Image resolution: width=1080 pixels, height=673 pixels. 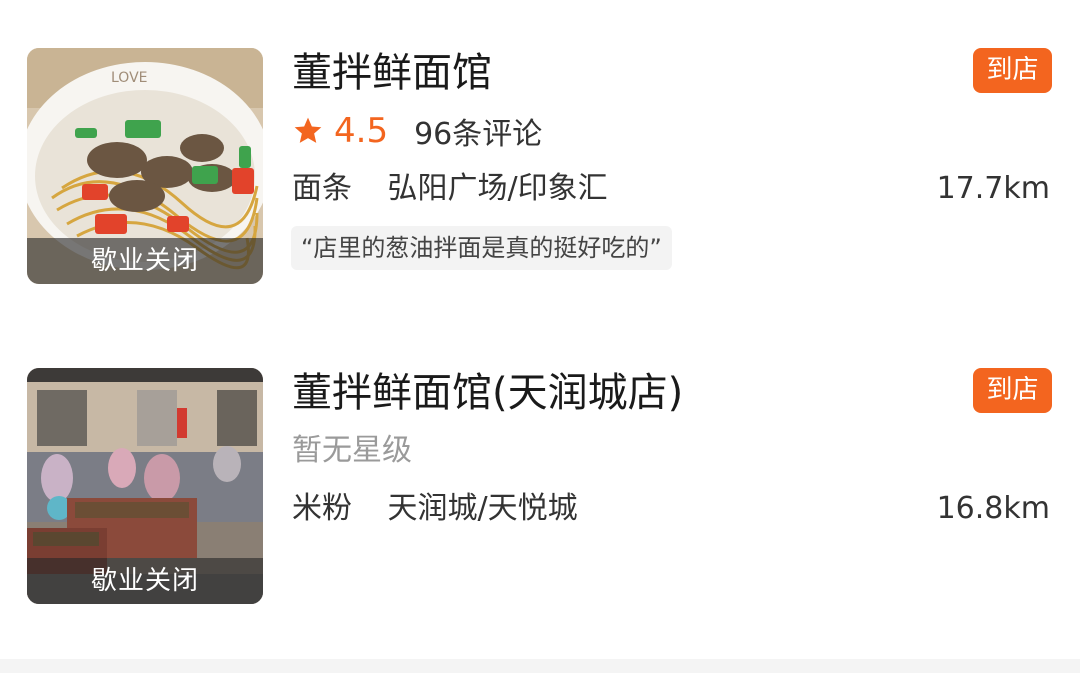 I want to click on category-area-row: 面条 弘阳广场/印象汇, so click(x=450, y=189).